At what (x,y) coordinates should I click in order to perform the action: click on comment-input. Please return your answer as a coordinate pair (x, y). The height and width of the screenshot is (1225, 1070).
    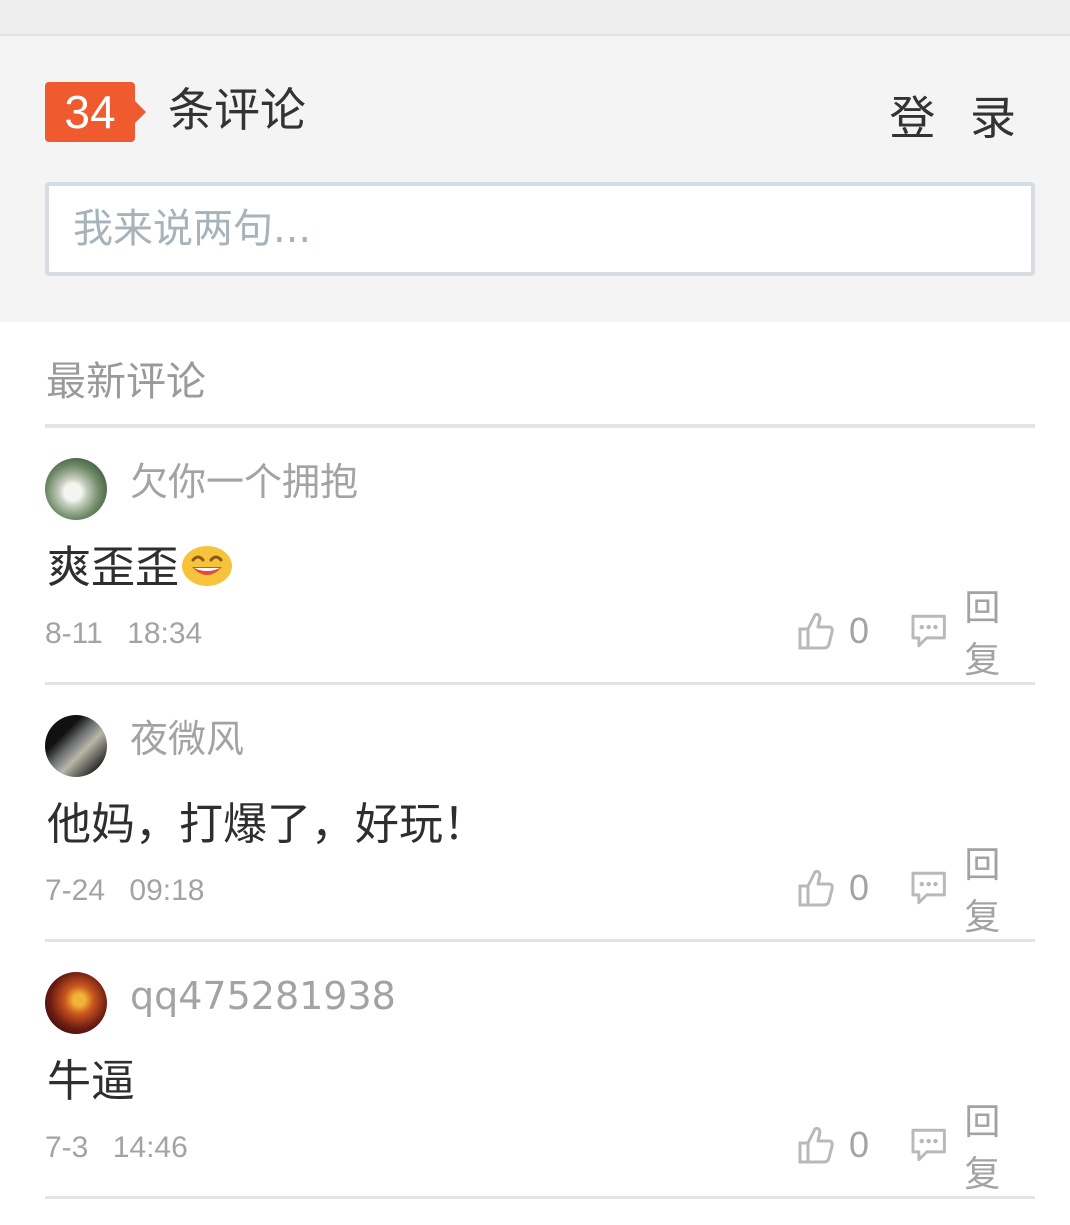
    Looking at the image, I should click on (540, 229).